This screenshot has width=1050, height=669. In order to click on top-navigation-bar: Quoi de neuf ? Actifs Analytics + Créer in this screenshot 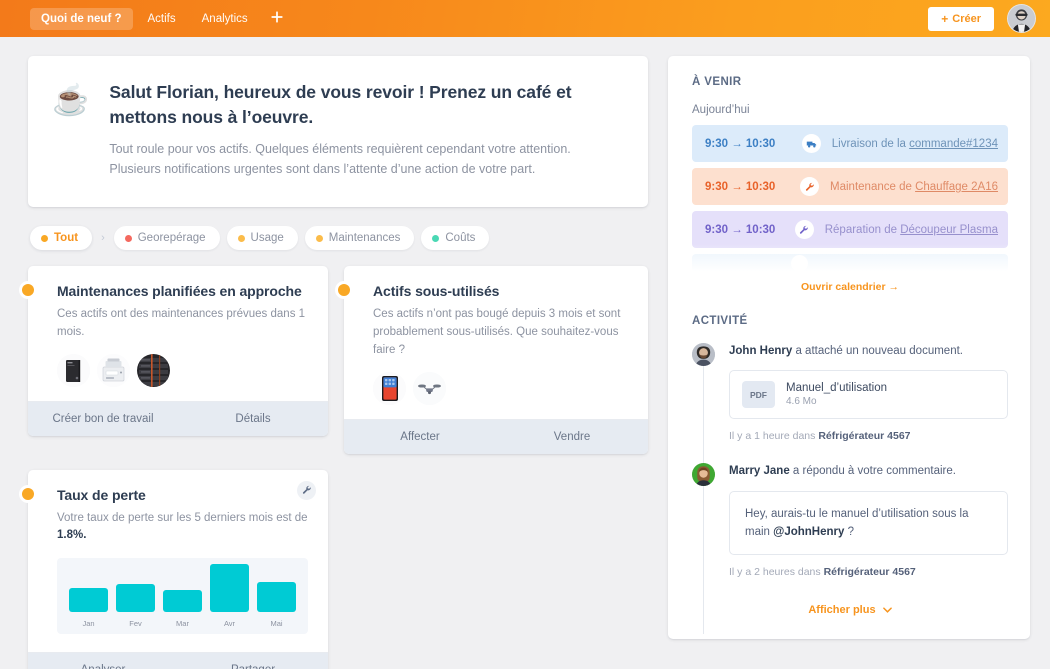, I will do `click(525, 18)`.